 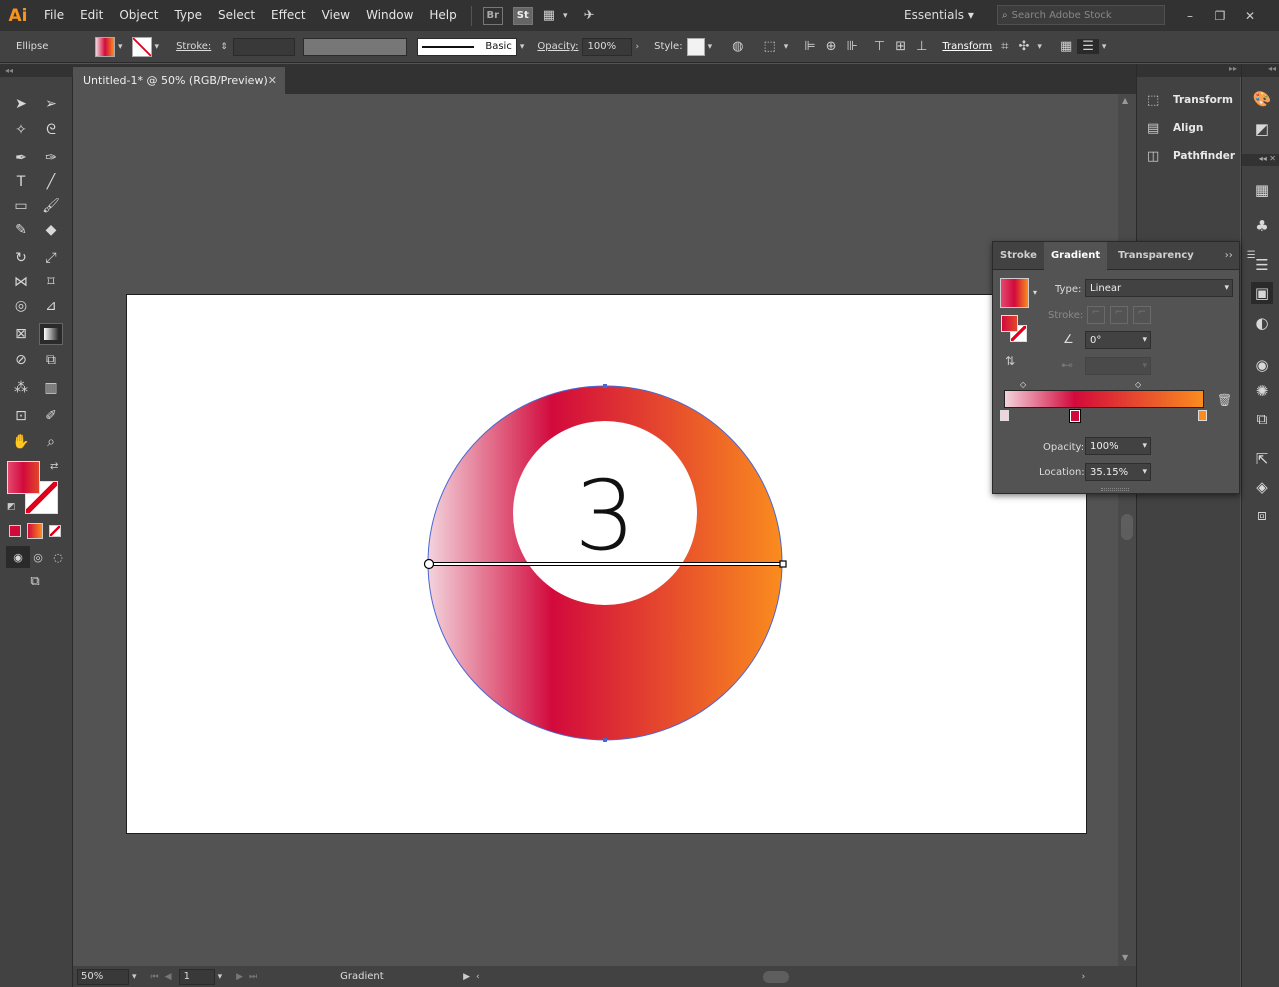 I want to click on lasso-tool-icon: ᘓ, so click(x=51, y=130).